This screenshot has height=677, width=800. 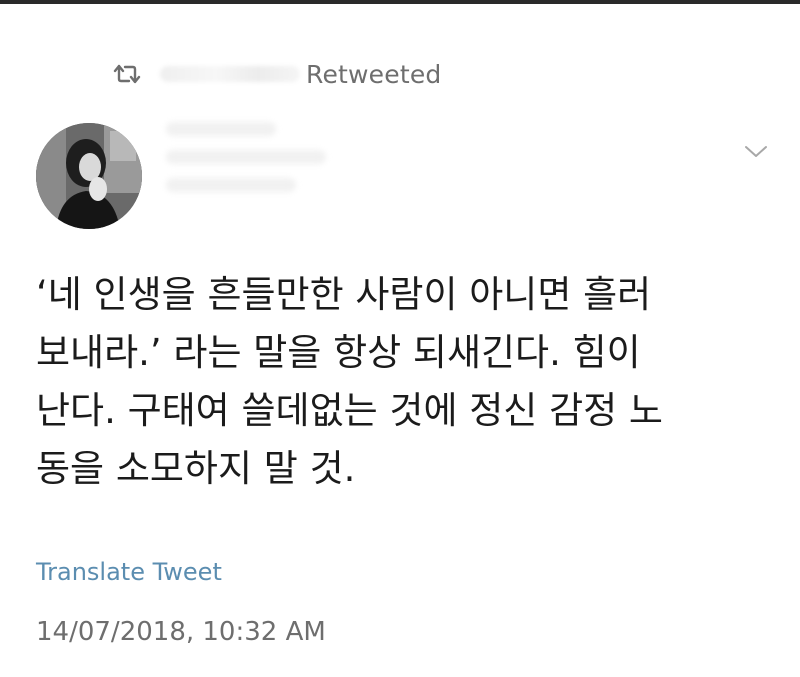 I want to click on retweeted-label: Retweeted, so click(x=374, y=74).